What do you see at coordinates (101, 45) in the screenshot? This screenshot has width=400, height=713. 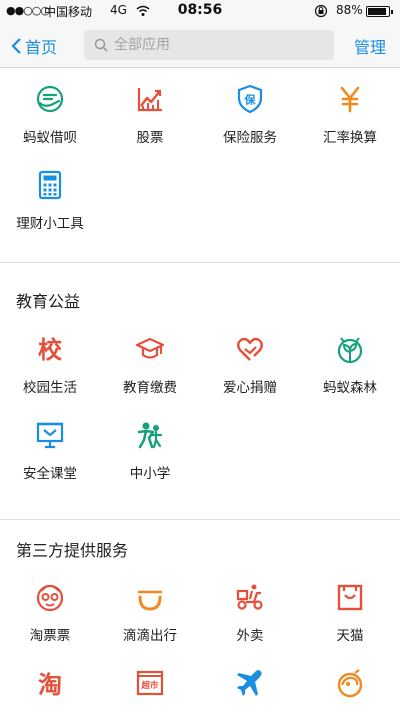 I see `search-icon` at bounding box center [101, 45].